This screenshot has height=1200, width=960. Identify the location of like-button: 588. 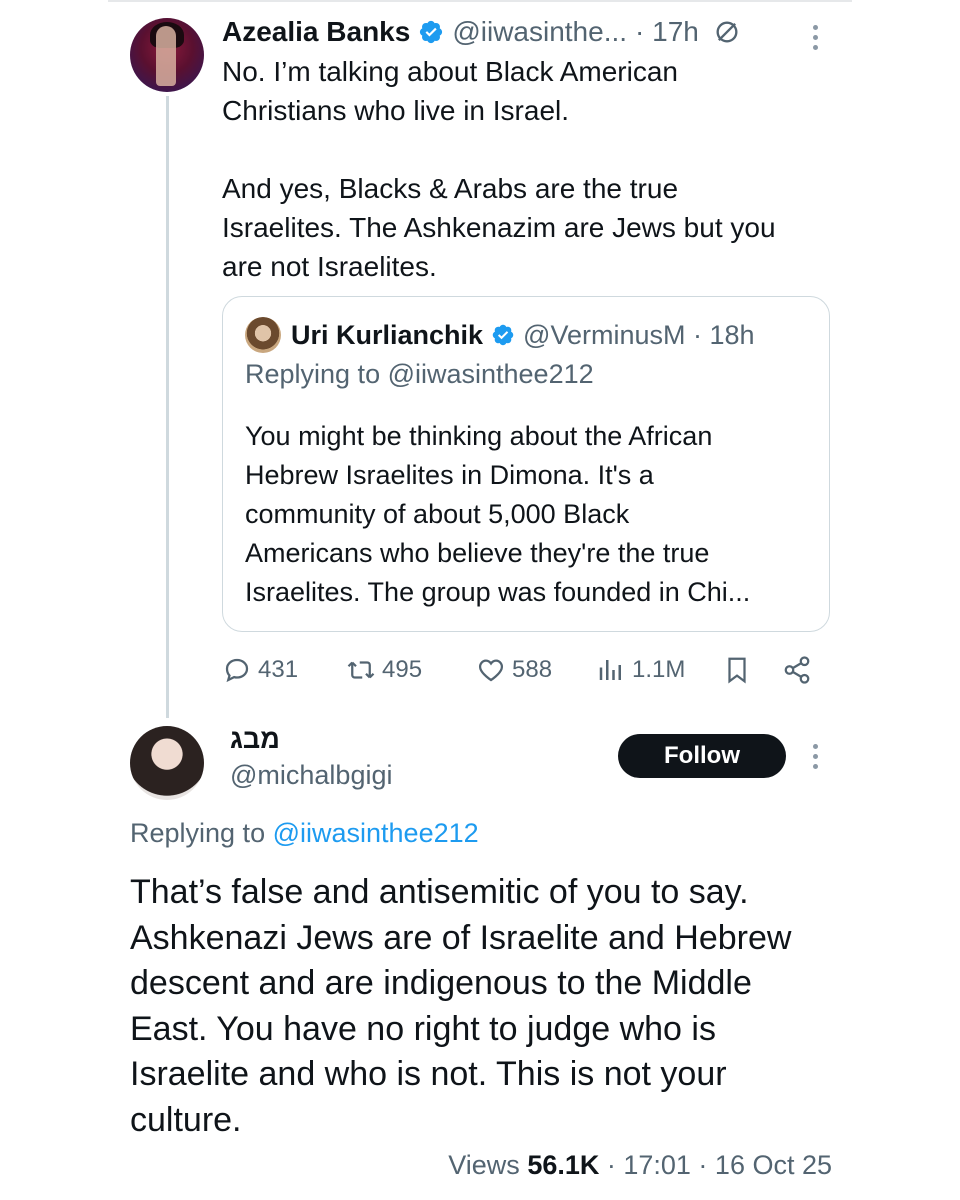
(514, 670).